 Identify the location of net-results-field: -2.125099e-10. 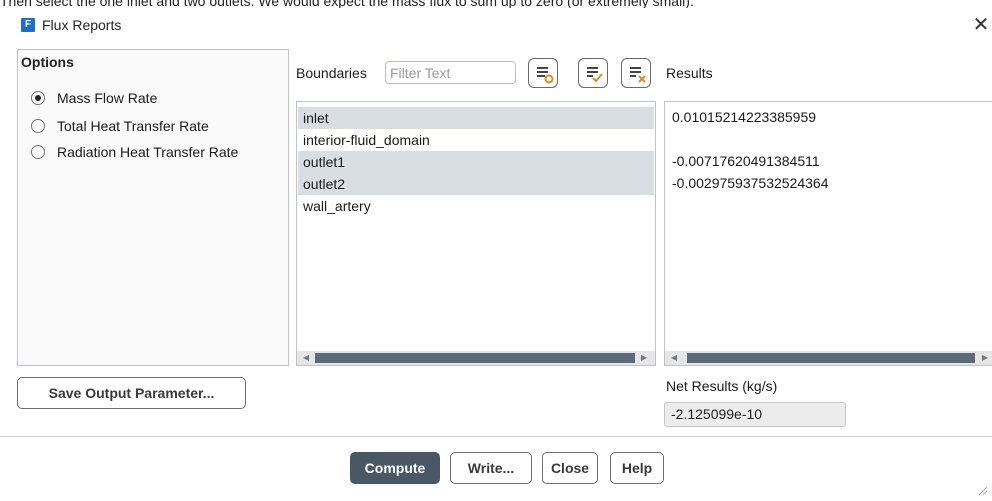
(755, 414).